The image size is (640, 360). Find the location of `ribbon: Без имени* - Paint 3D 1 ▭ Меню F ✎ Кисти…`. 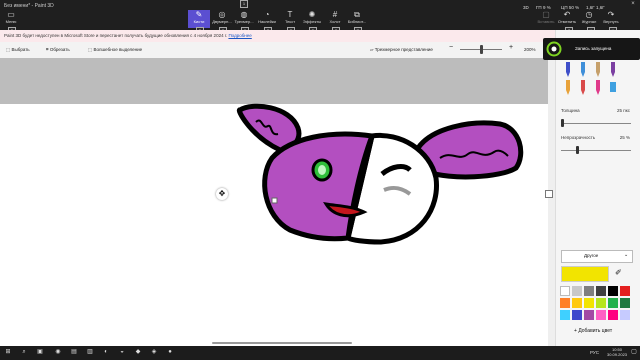

ribbon: Без имени* - Paint 3D 1 ▭ Меню F ✎ Кисти… is located at coordinates (320, 17).